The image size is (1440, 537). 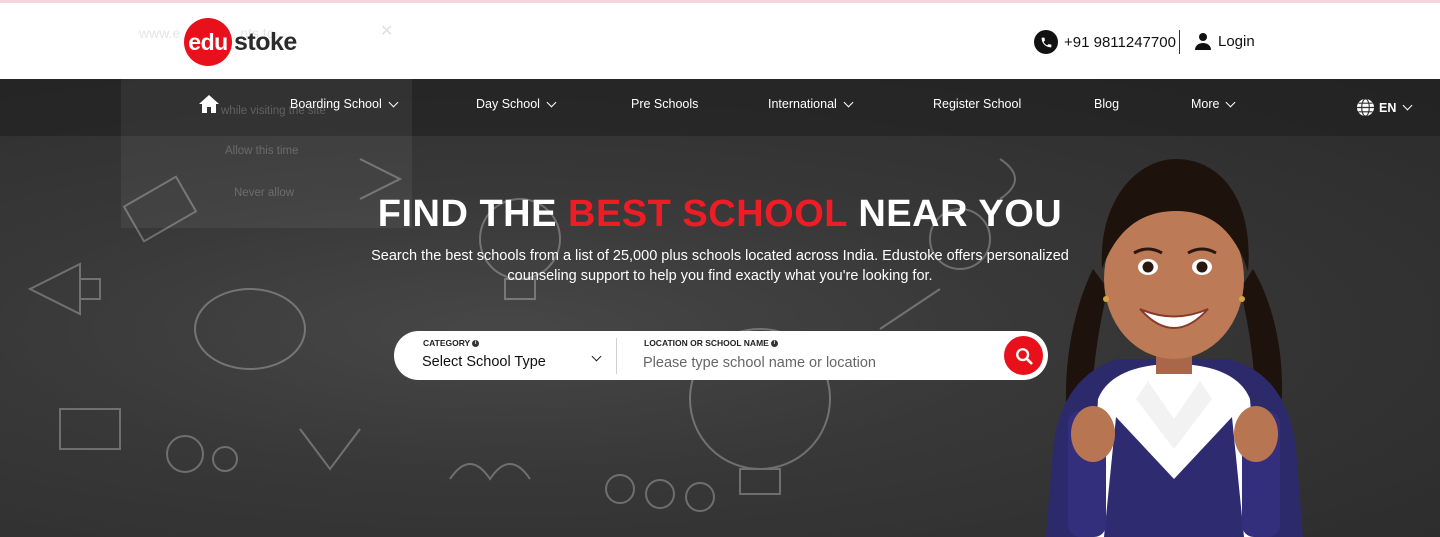 I want to click on phone-icon, so click(x=1046, y=42).